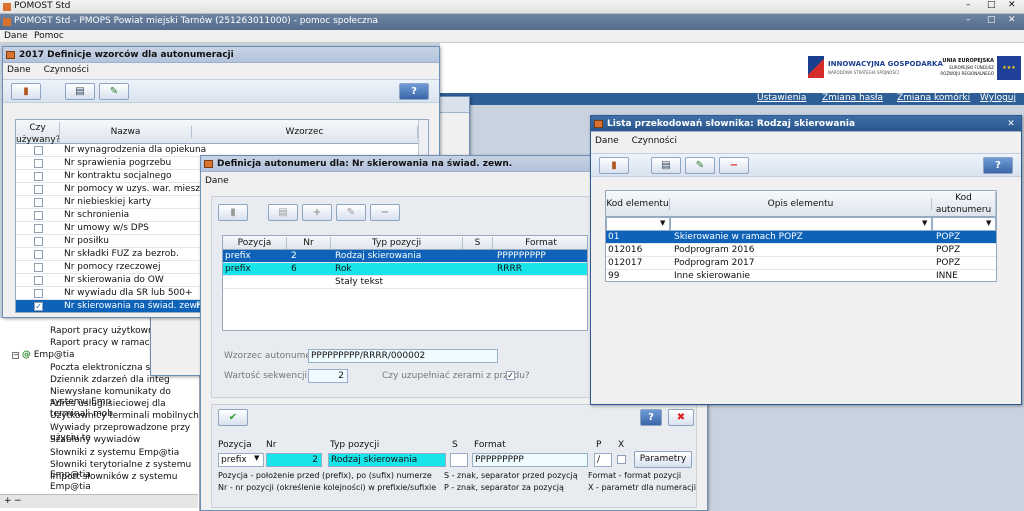 Image resolution: width=1024 pixels, height=511 pixels. What do you see at coordinates (621, 459) in the screenshot?
I see `edit-x-checkbox` at bounding box center [621, 459].